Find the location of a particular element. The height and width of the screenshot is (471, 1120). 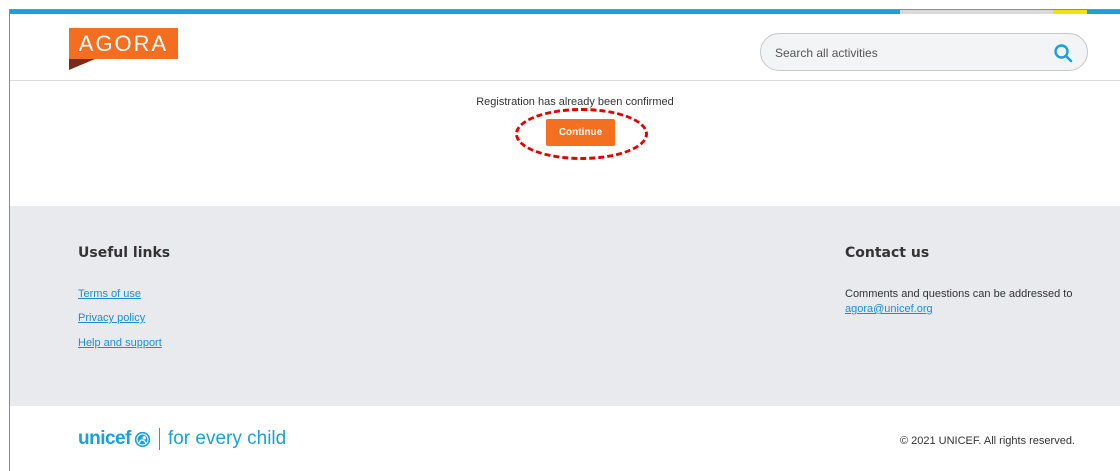

unicef-emblem-icon is located at coordinates (142, 439).